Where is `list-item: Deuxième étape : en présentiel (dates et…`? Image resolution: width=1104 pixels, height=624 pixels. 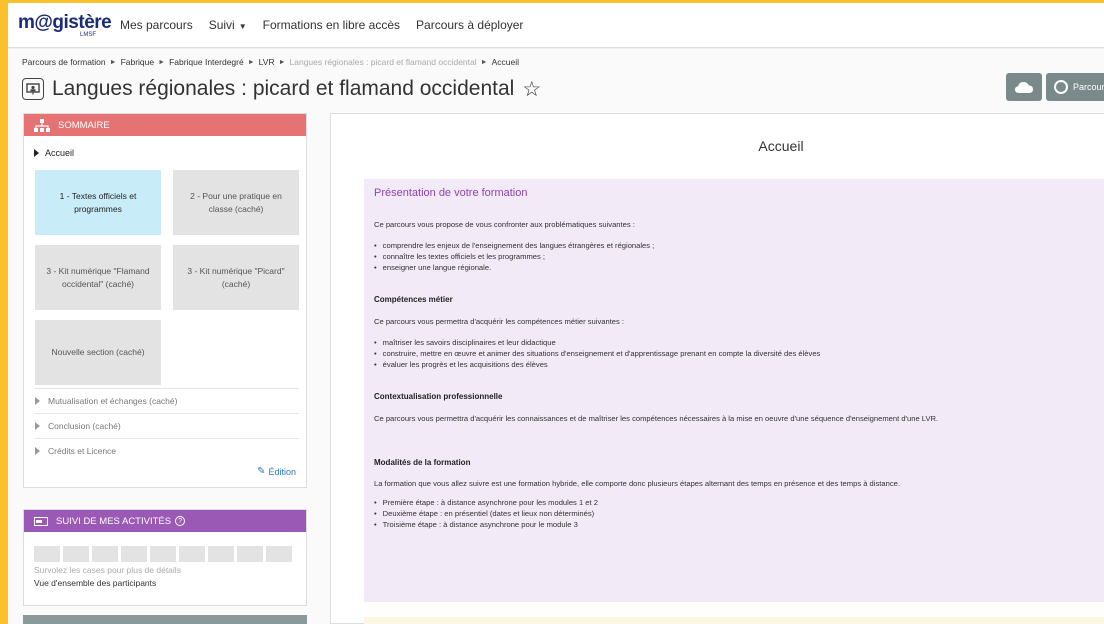 list-item: Deuxième étape : en présentiel (dates et… is located at coordinates (736, 513).